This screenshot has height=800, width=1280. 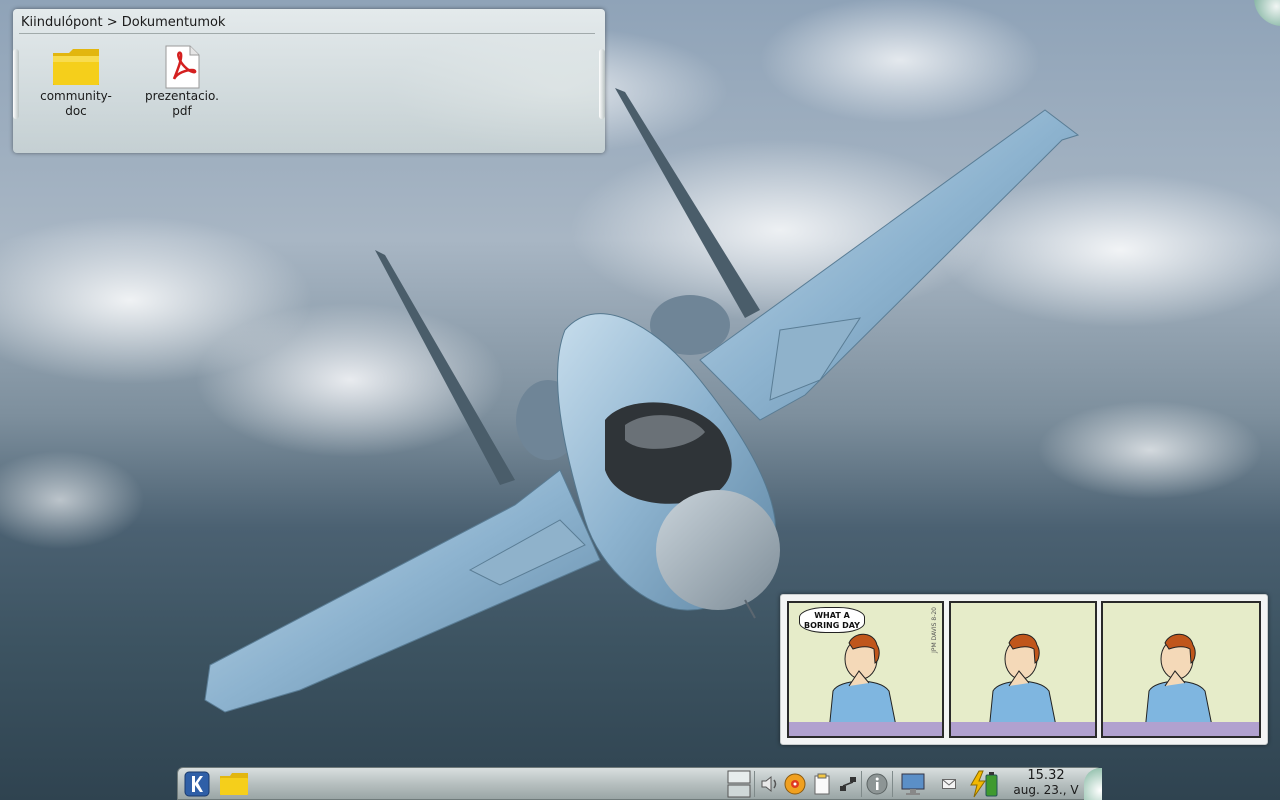 I want to click on pdf-icon, so click(x=182, y=67).